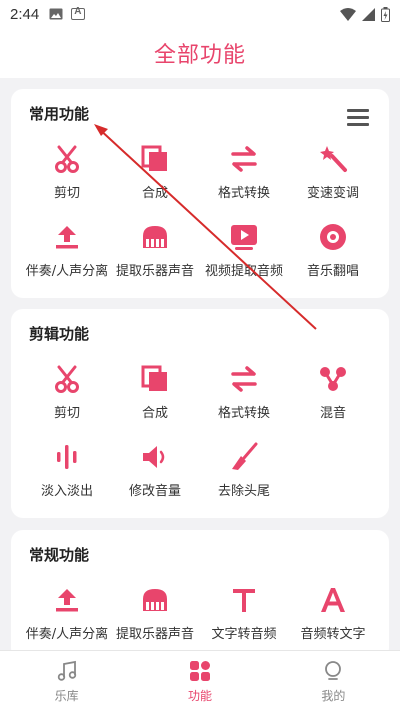 This screenshot has width=400, height=711. What do you see at coordinates (333, 159) in the screenshot?
I see `magic-wand-icon` at bounding box center [333, 159].